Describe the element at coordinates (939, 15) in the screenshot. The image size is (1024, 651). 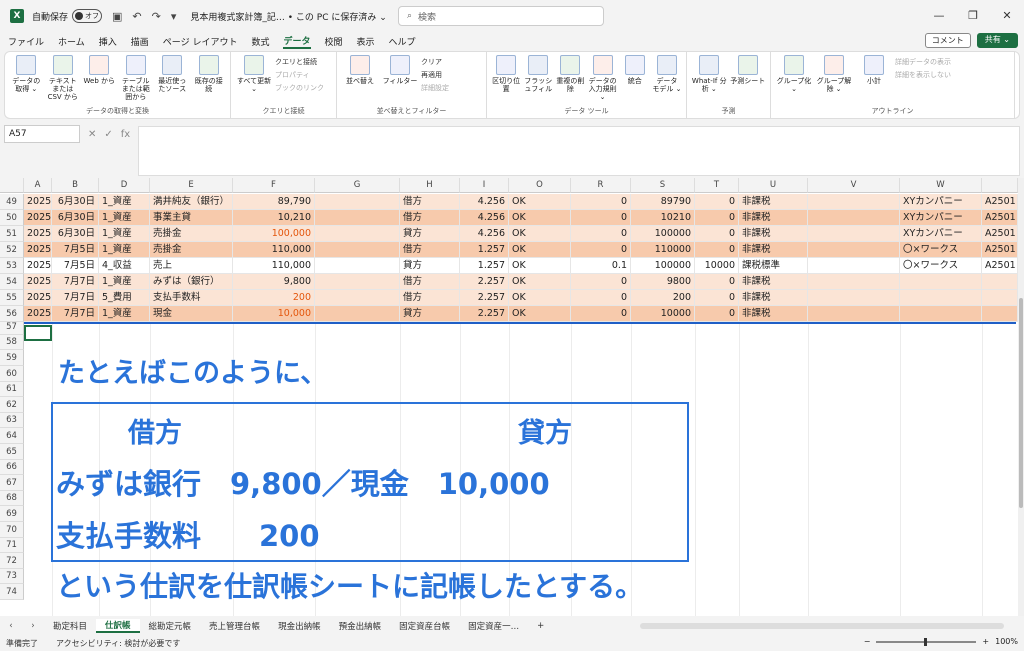
I see `minimize-icon: —` at that location.